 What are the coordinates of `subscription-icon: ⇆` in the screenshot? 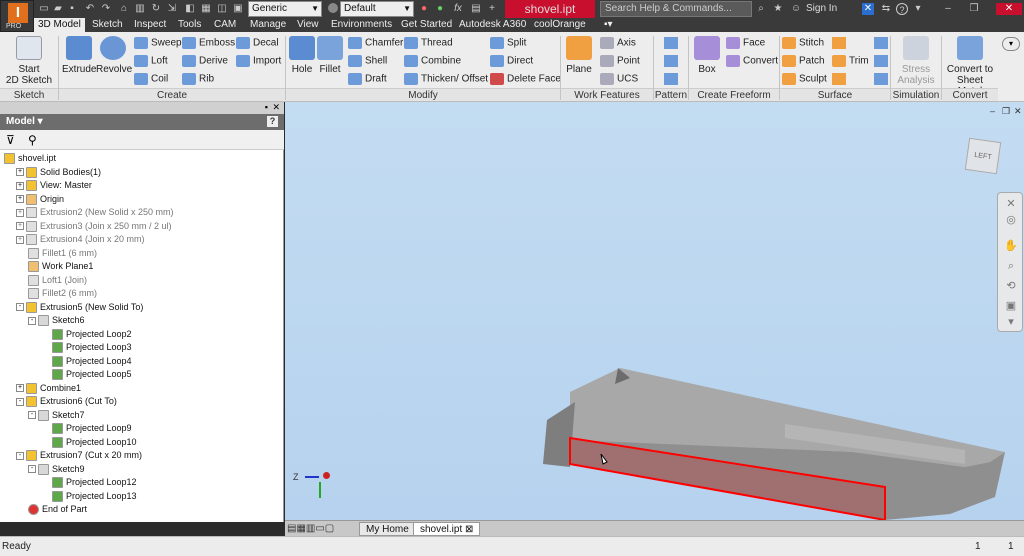 It's located at (886, 9).